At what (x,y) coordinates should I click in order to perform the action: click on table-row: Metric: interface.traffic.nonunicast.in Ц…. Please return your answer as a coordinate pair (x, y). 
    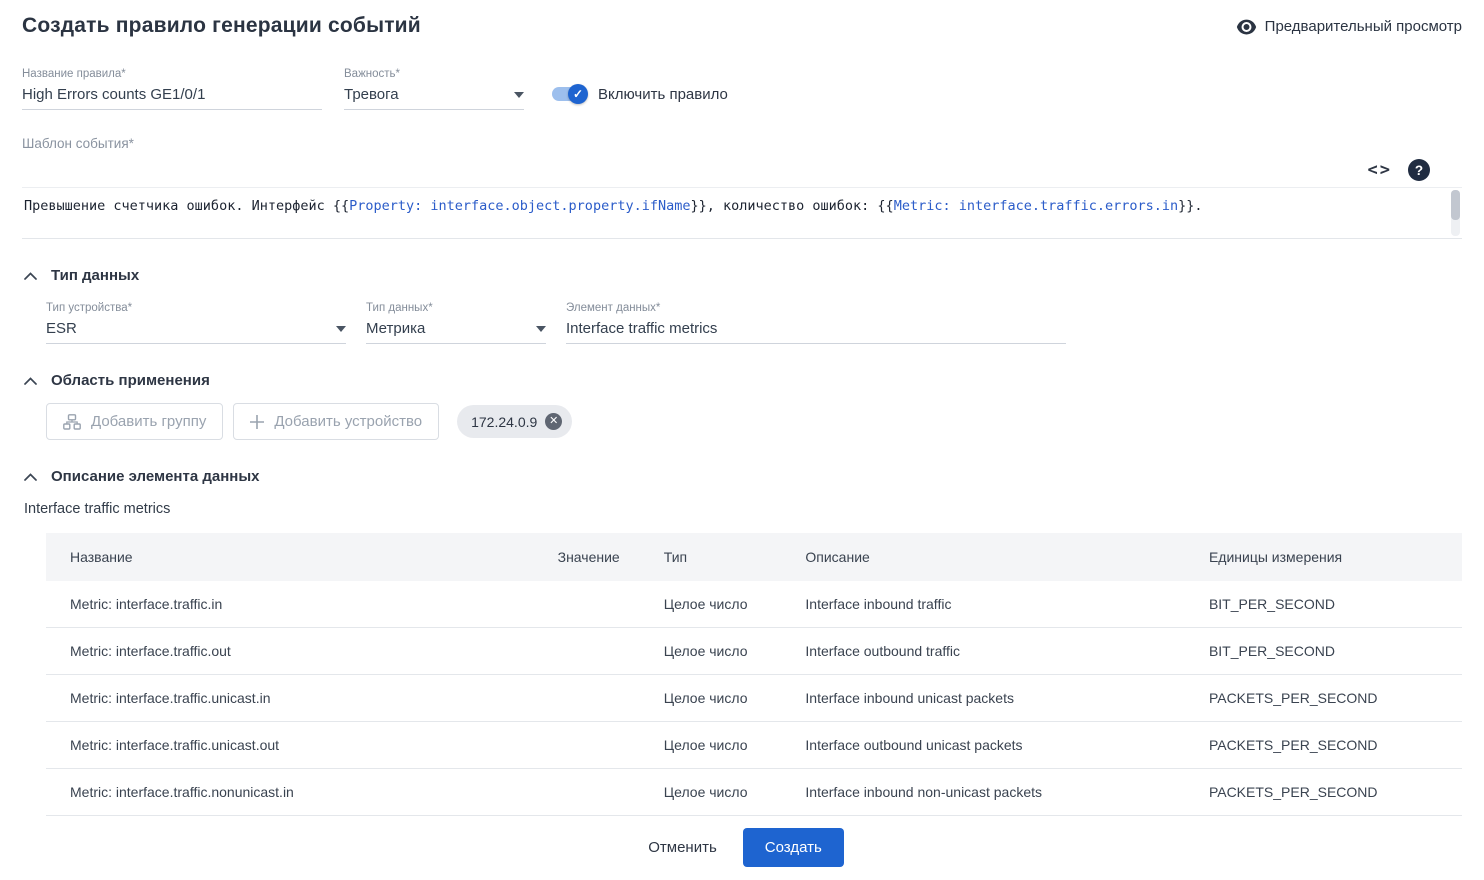
    Looking at the image, I should click on (754, 792).